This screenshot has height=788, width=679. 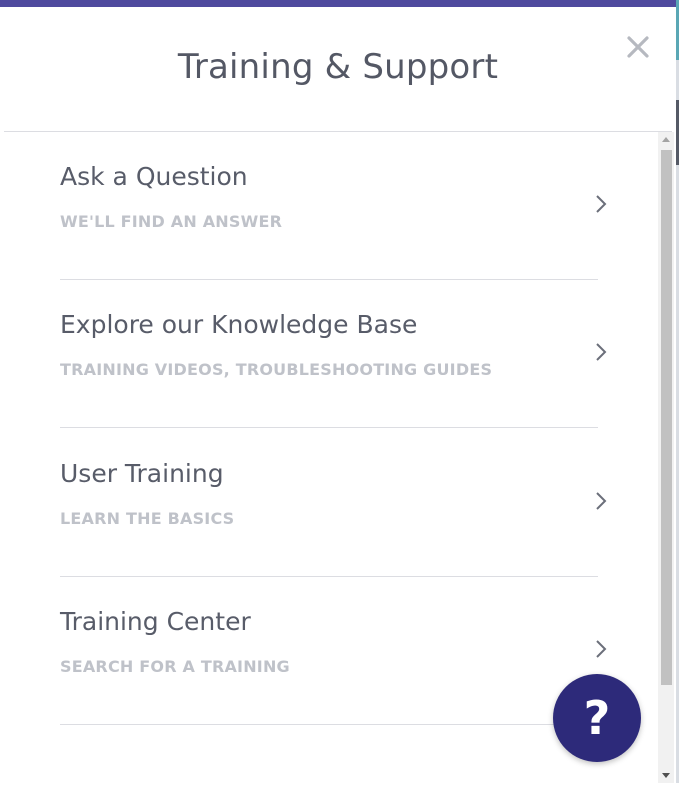 I want to click on menu-item-title: Training Center, so click(x=155, y=621).